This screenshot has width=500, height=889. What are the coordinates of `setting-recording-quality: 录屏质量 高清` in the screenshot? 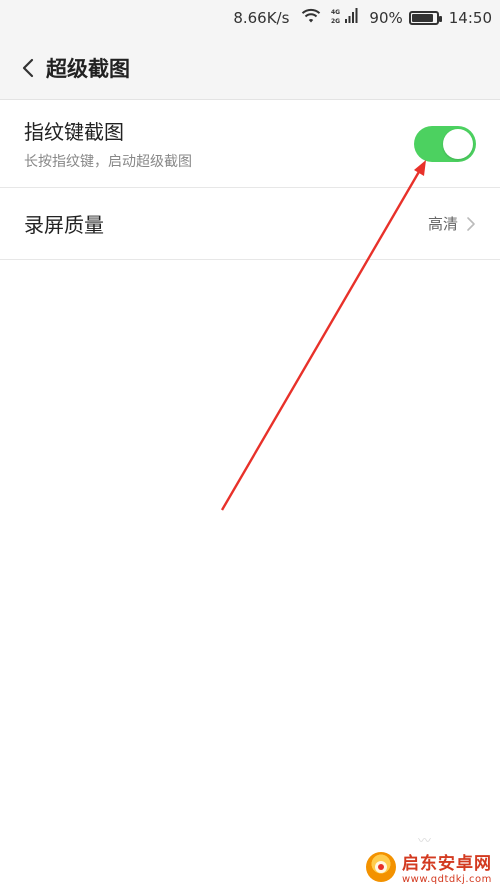 It's located at (250, 224).